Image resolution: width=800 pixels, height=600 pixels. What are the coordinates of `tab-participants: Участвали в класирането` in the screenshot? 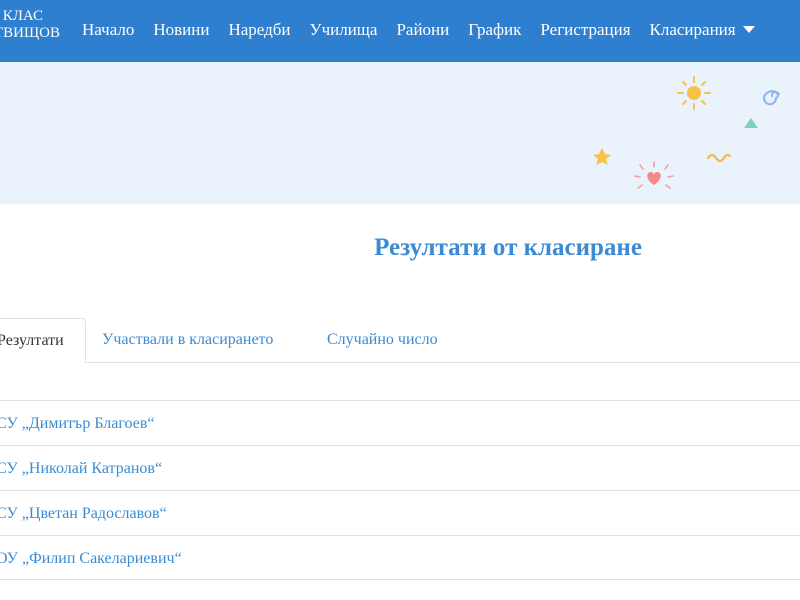 It's located at (187, 340).